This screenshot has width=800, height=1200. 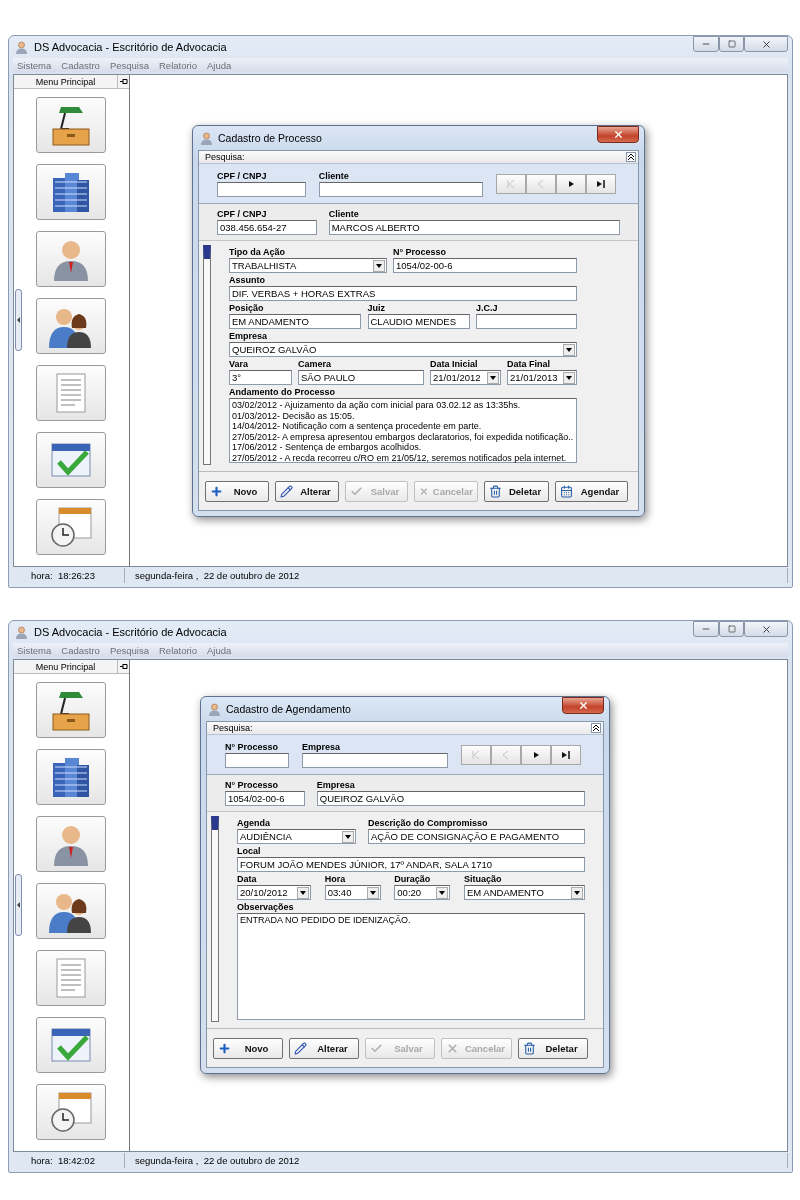 I want to click on field-label: Data, so click(x=247, y=879).